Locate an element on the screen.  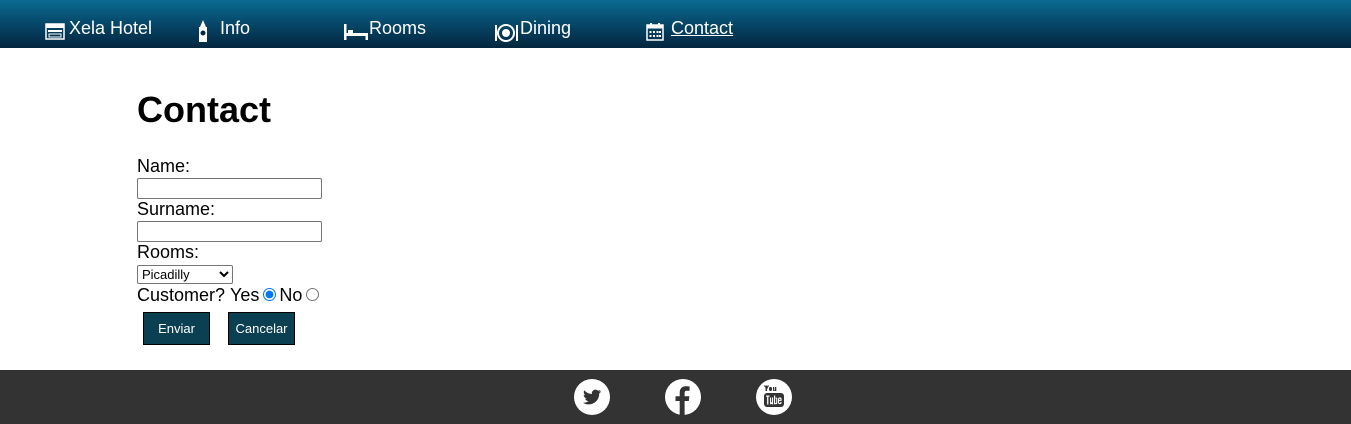
footer is located at coordinates (675, 397).